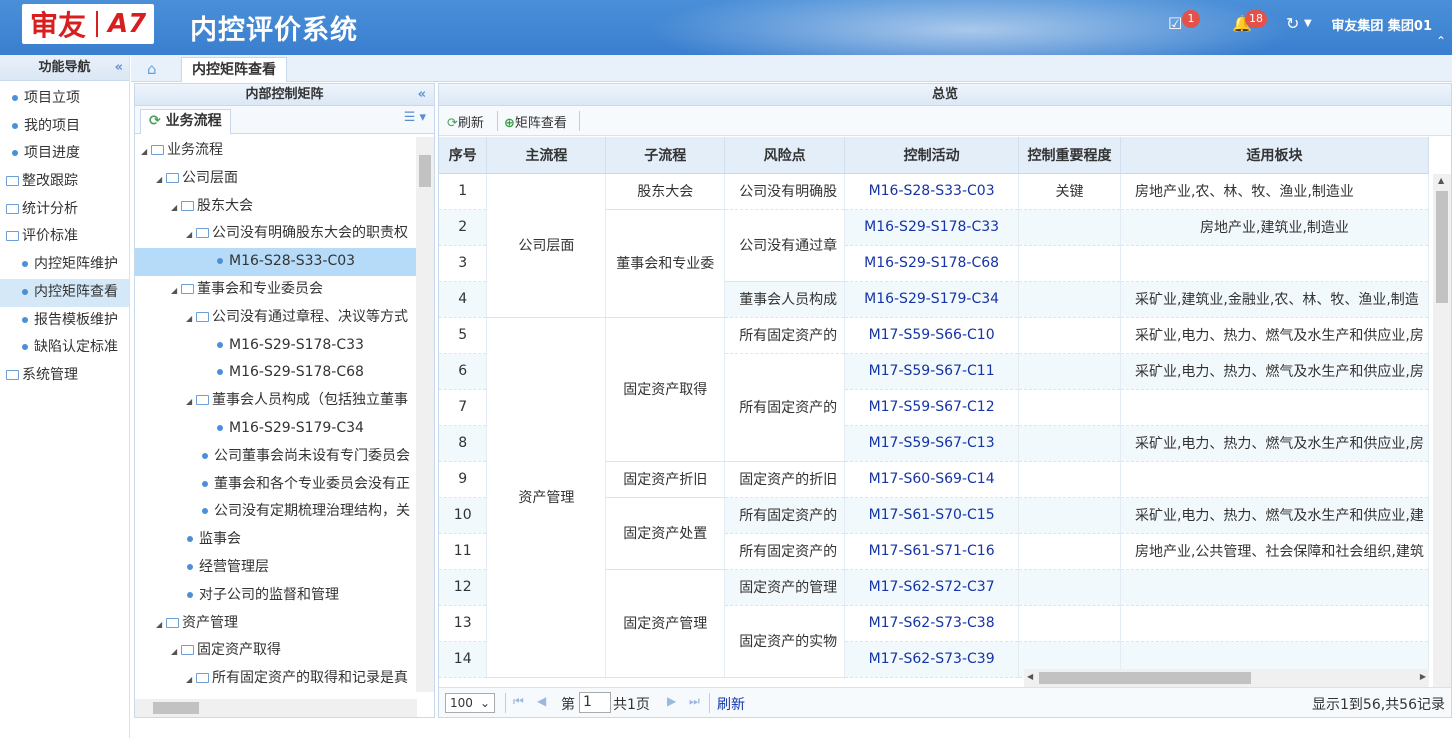  Describe the element at coordinates (276, 207) in the screenshot. I see `tree-node: ◢ 股东大会` at that location.